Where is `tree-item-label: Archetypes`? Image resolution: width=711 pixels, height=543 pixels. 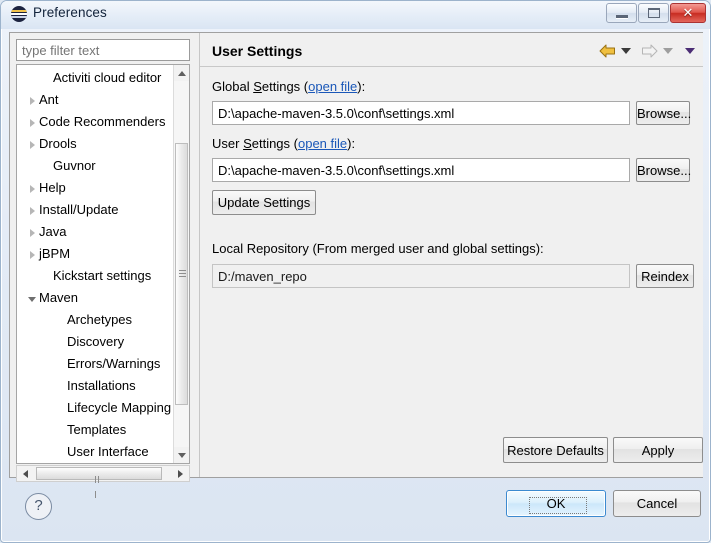
tree-item-label: Archetypes is located at coordinates (100, 319).